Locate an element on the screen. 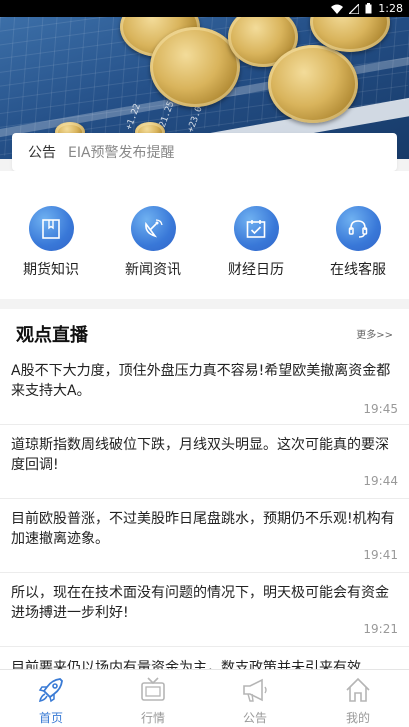 Image resolution: width=409 pixels, height=727 pixels. news-title: 目前要来仍以场内有量资金为主，数支政策并未引来有效 is located at coordinates (186, 664).